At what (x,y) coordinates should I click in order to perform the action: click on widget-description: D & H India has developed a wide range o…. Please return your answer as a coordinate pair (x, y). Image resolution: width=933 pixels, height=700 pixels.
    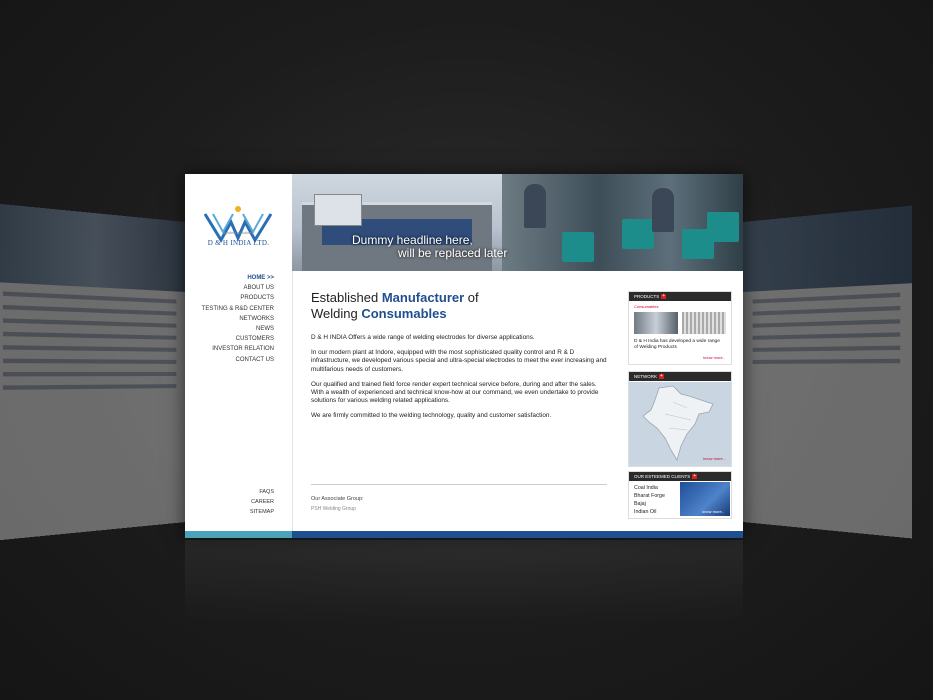
    Looking at the image, I should click on (677, 344).